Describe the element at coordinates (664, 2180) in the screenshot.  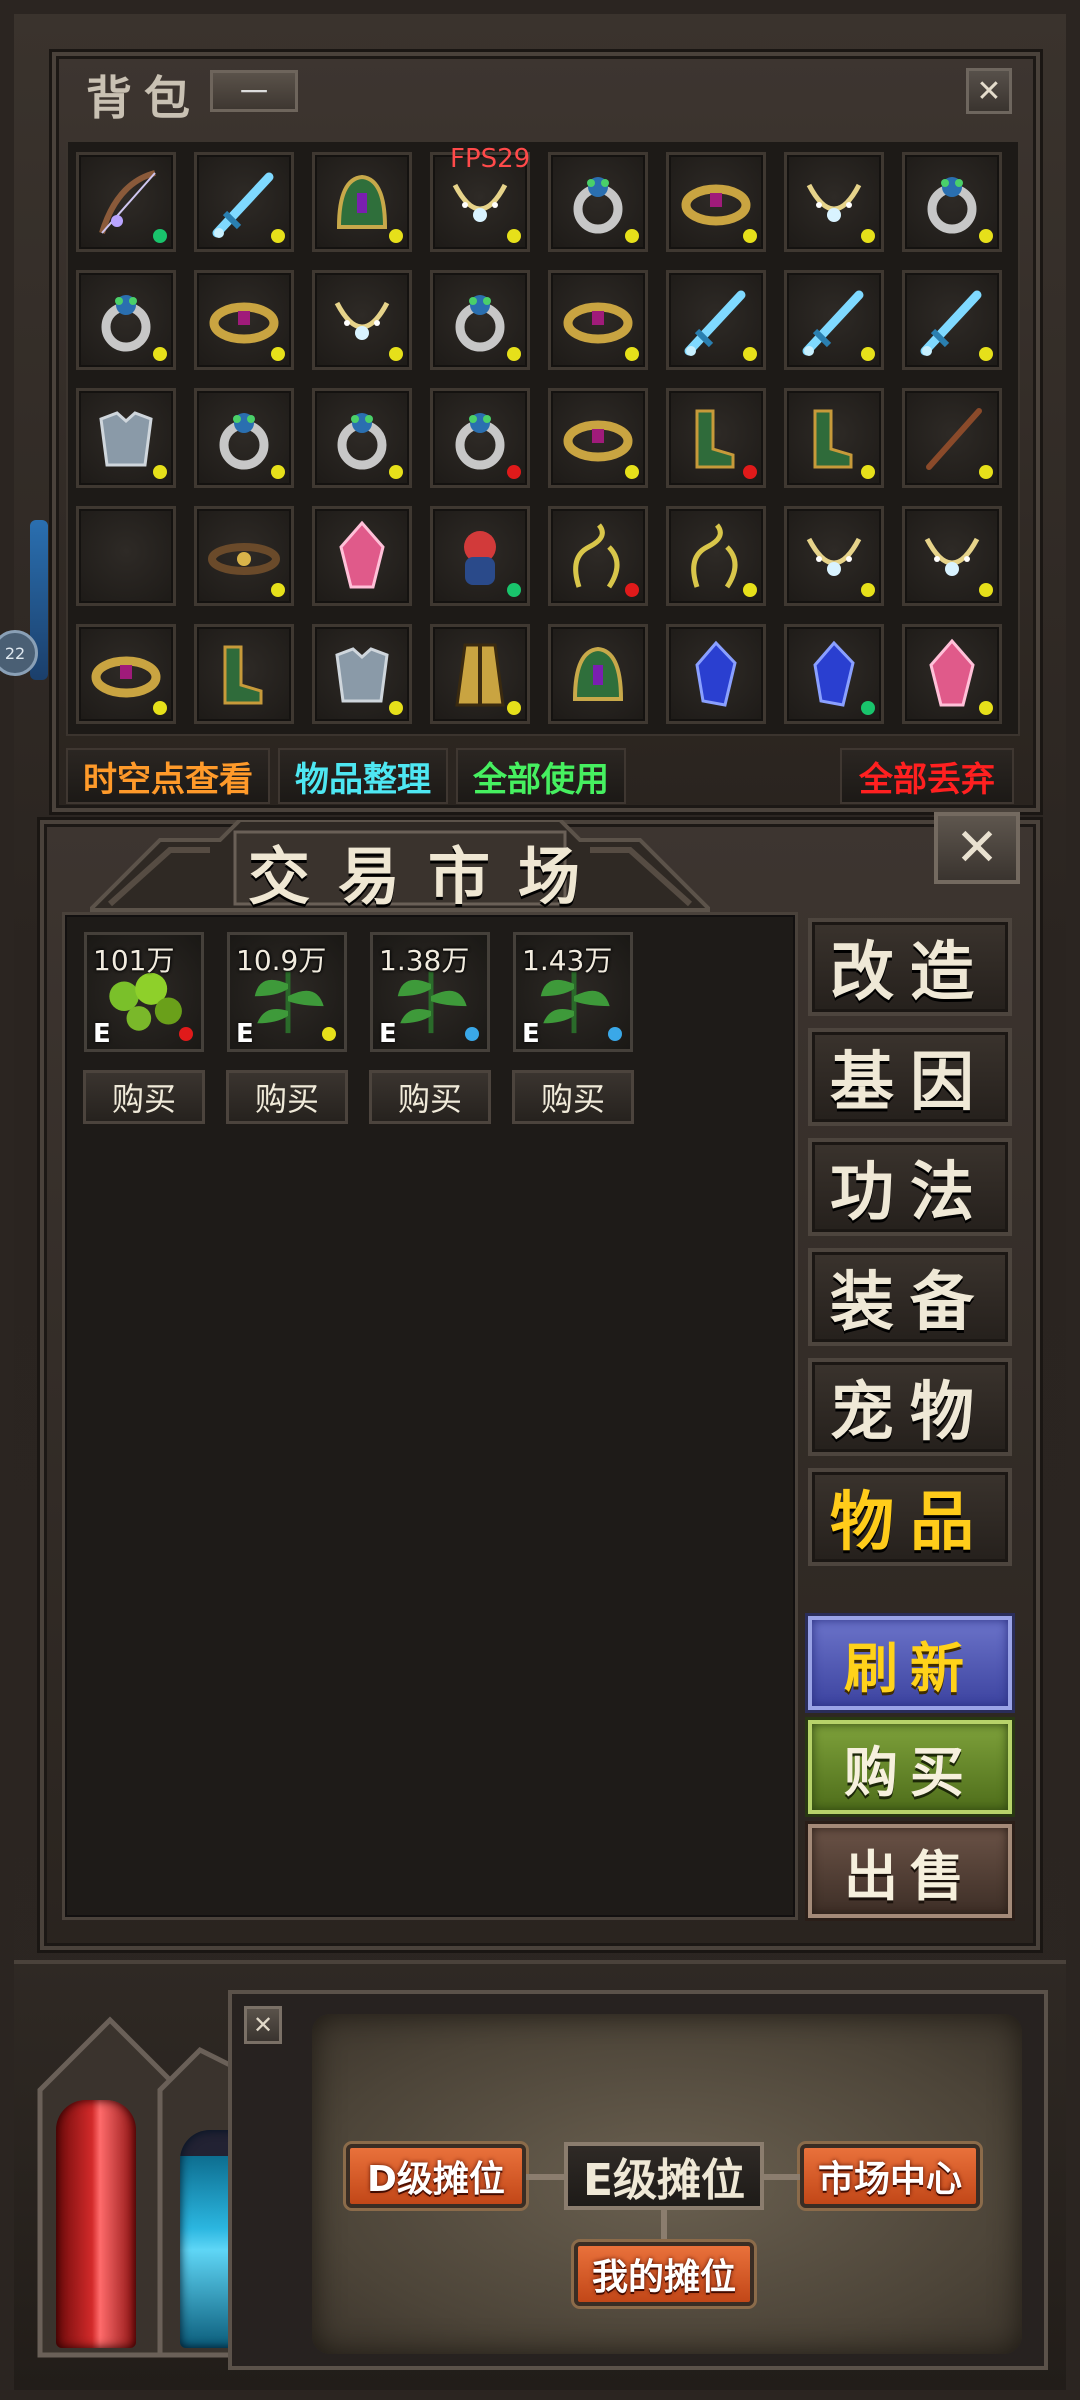
I see `e-stall-label: E级摊位` at that location.